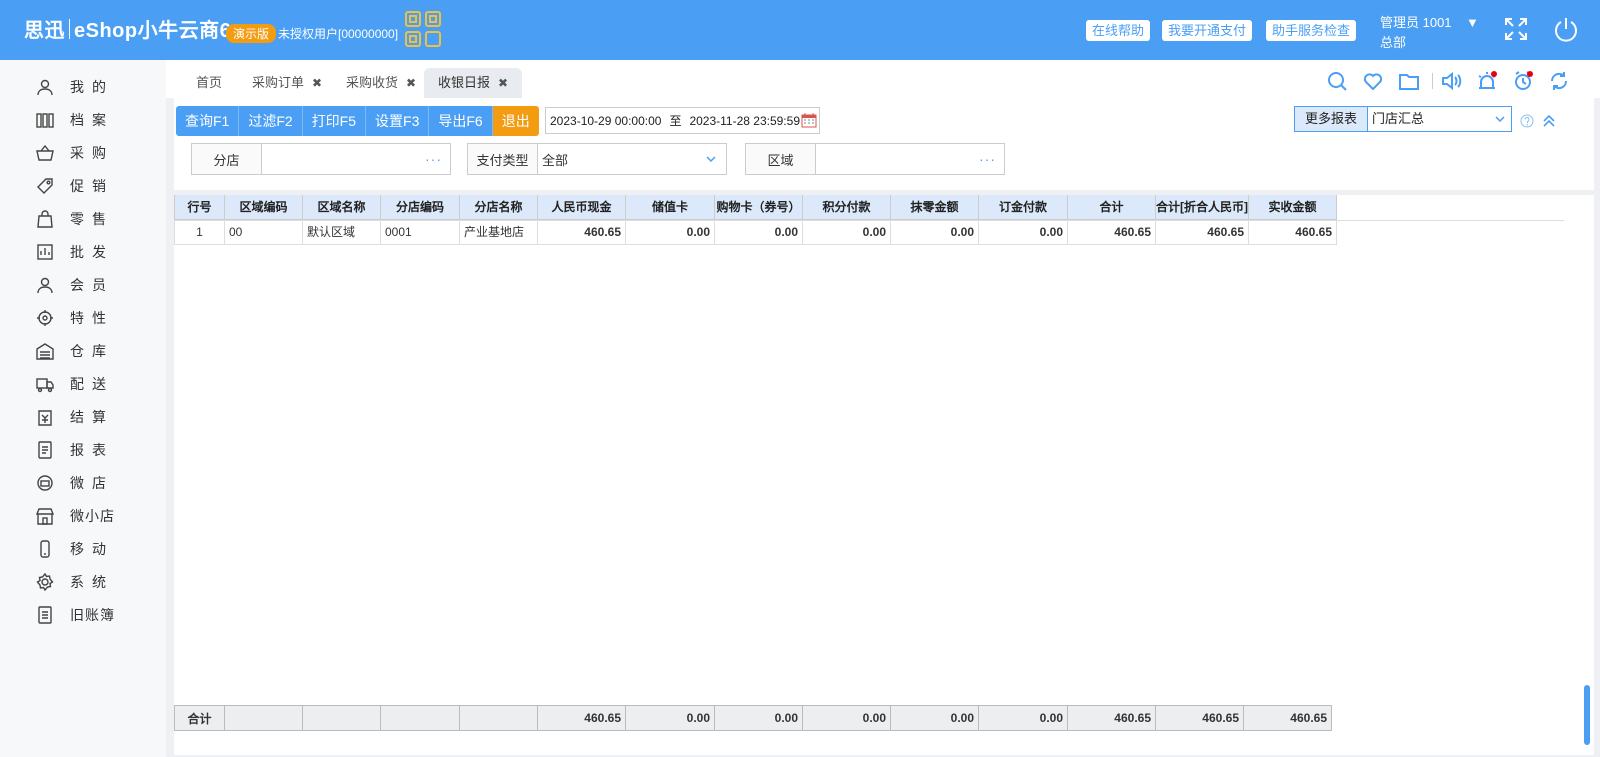 The width and height of the screenshot is (1600, 757). Describe the element at coordinates (334, 121) in the screenshot. I see `print-button: 打印F5` at that location.